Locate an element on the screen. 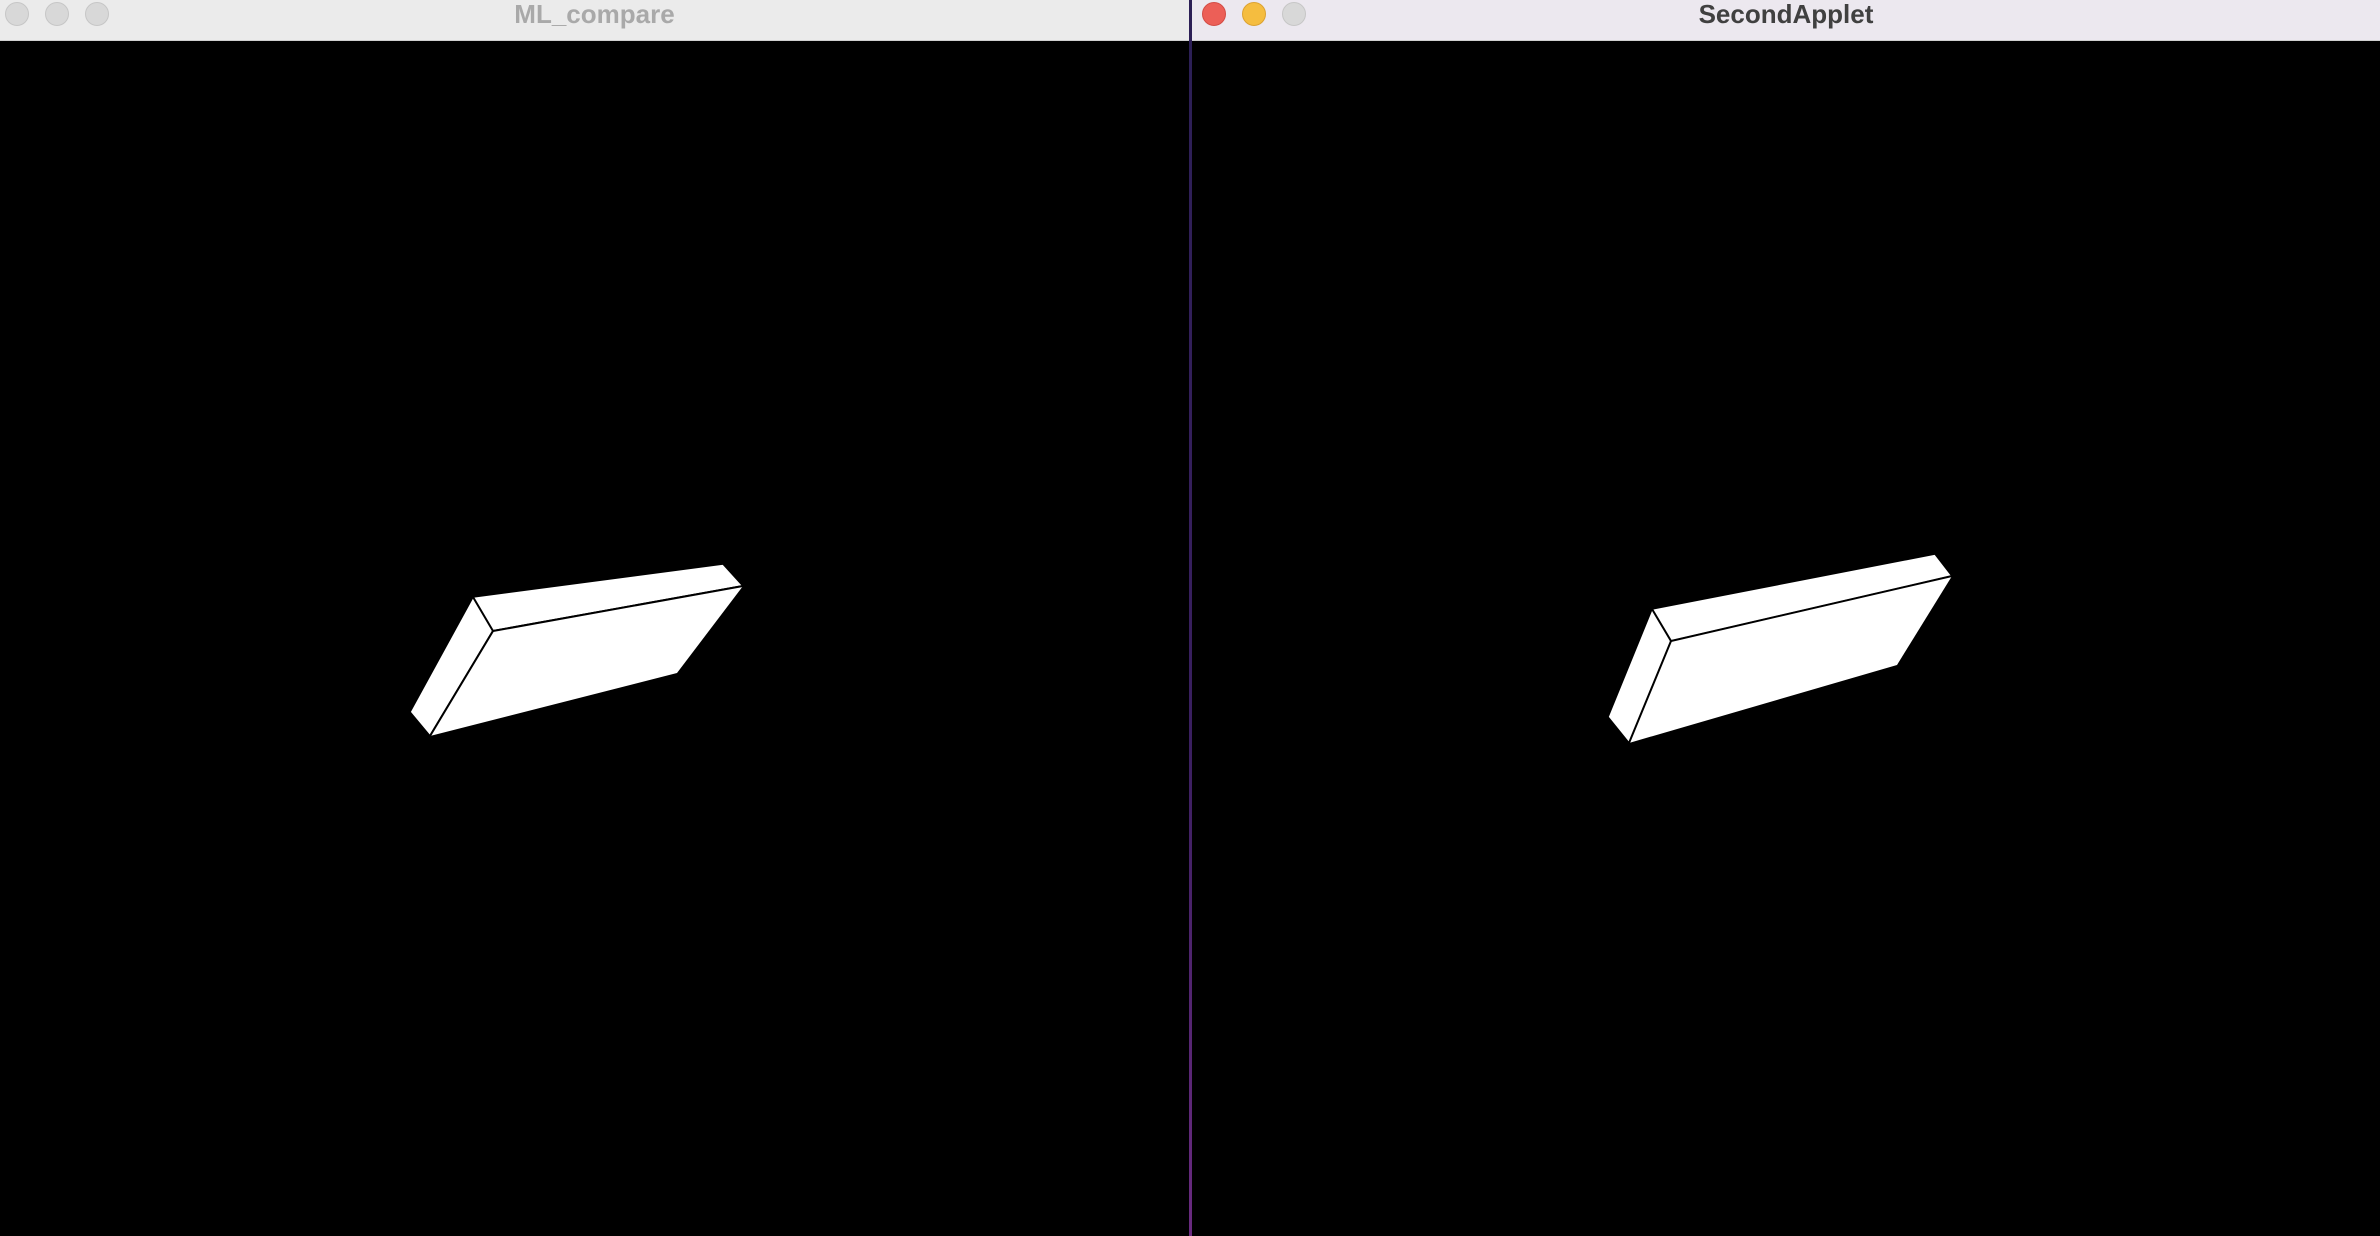 Image resolution: width=2380 pixels, height=1236 pixels. window-titlebar: SecondApplet is located at coordinates (1786, 20).